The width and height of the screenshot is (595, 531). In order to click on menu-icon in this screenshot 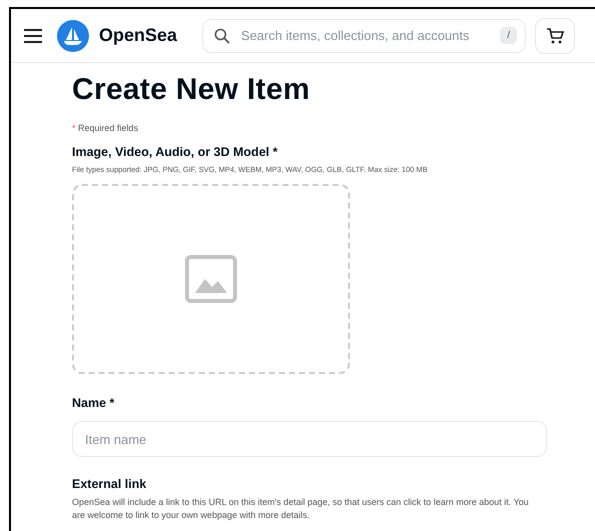, I will do `click(33, 36)`.